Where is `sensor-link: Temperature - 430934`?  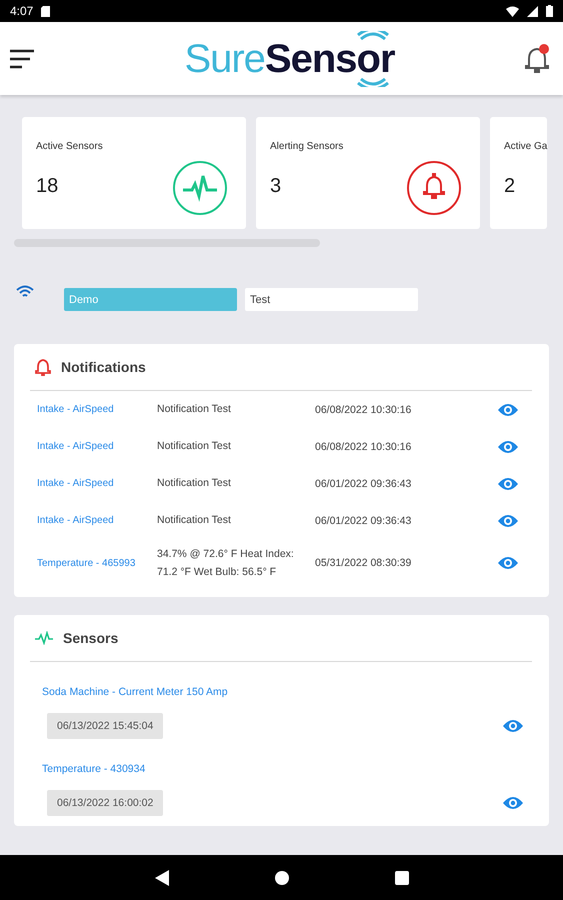
sensor-link: Temperature - 430934 is located at coordinates (94, 769).